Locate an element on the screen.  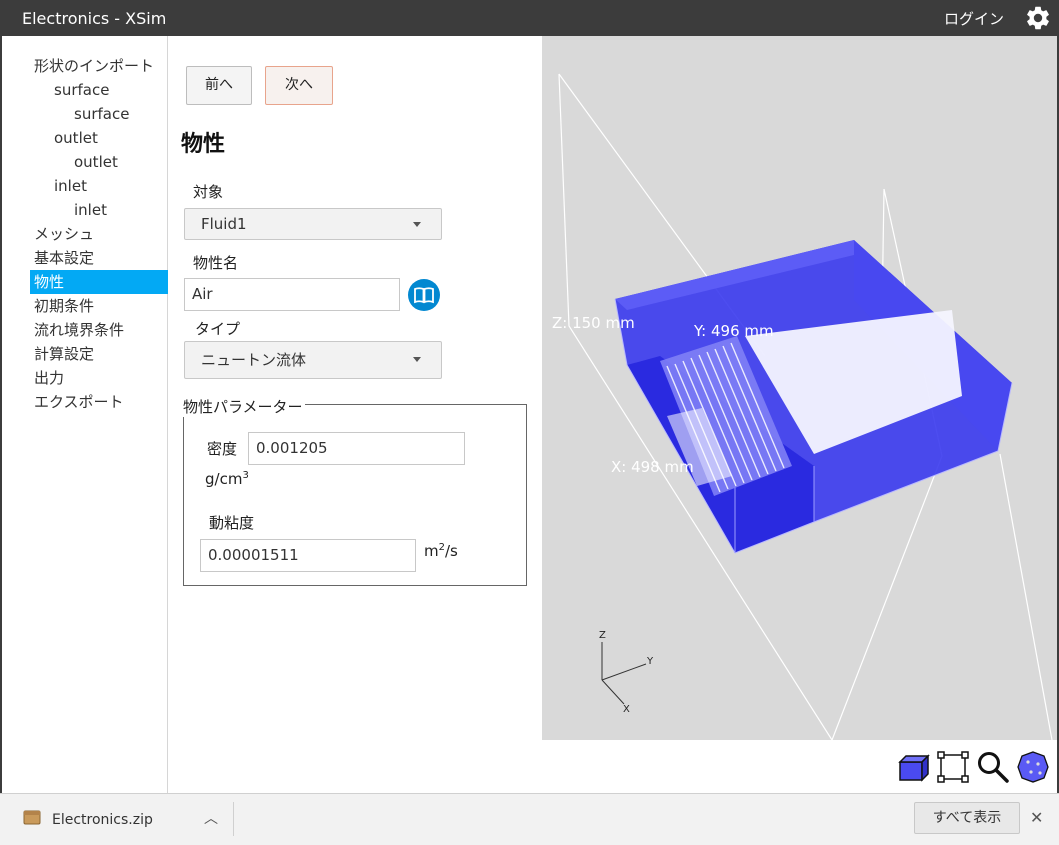
sphere-icon is located at coordinates (1033, 767).